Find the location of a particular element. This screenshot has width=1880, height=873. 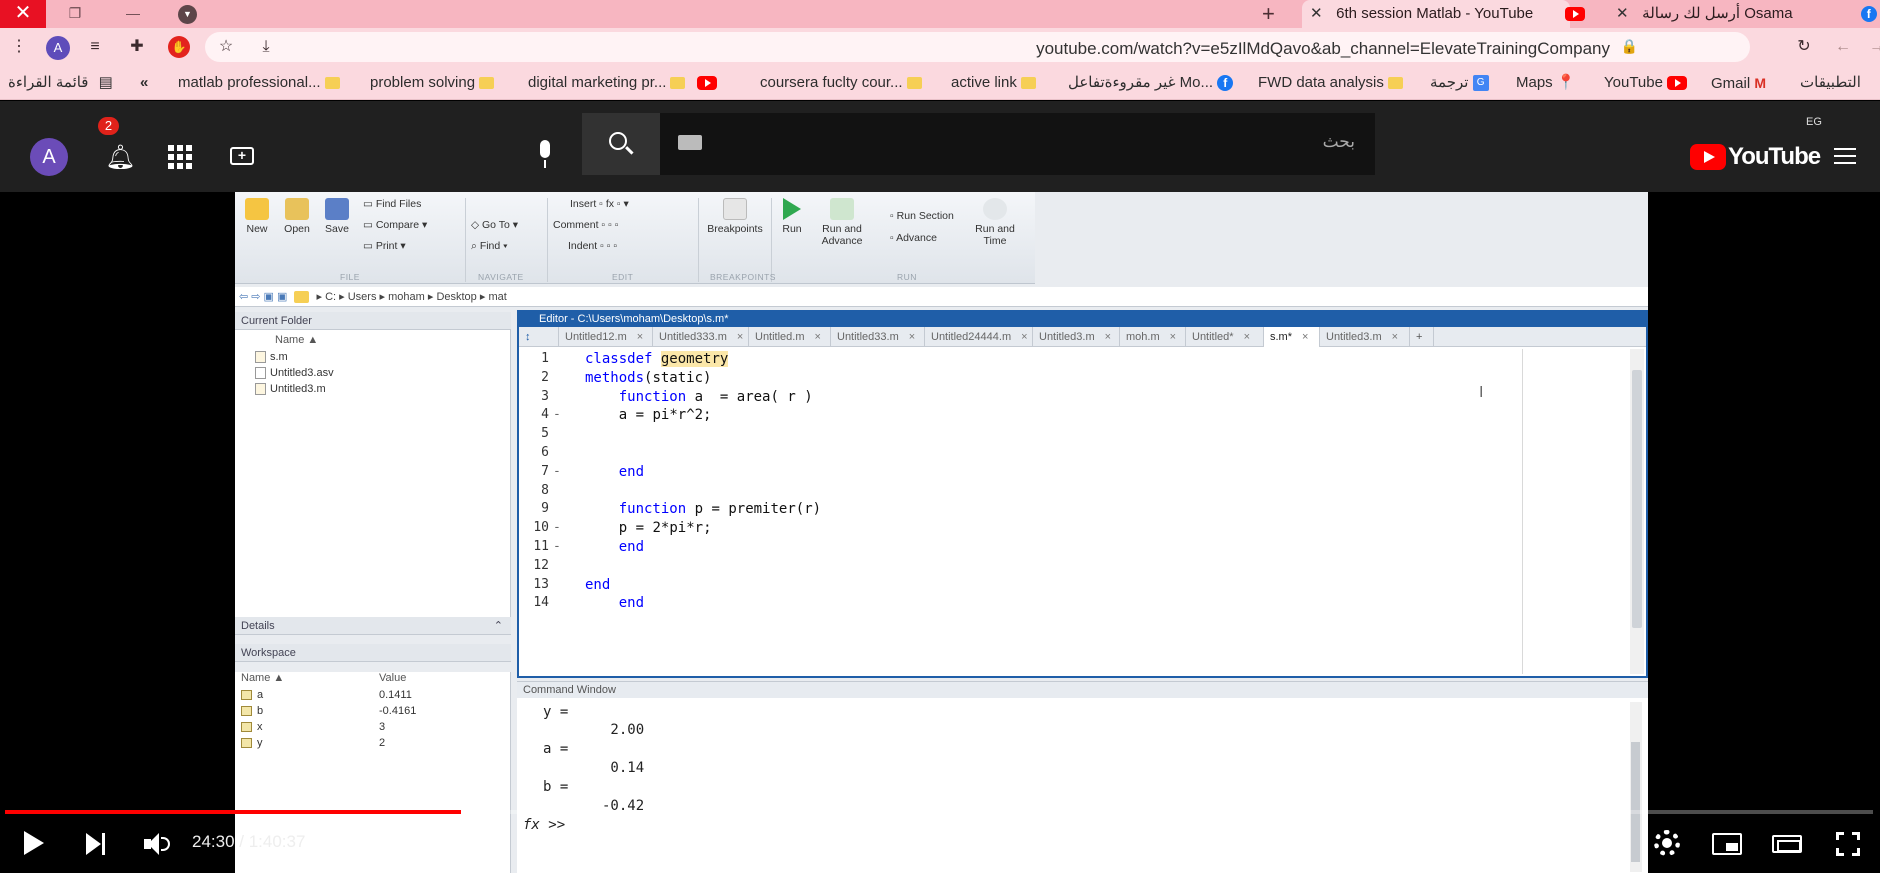

tab-search-button: ▼ is located at coordinates (187, 14).